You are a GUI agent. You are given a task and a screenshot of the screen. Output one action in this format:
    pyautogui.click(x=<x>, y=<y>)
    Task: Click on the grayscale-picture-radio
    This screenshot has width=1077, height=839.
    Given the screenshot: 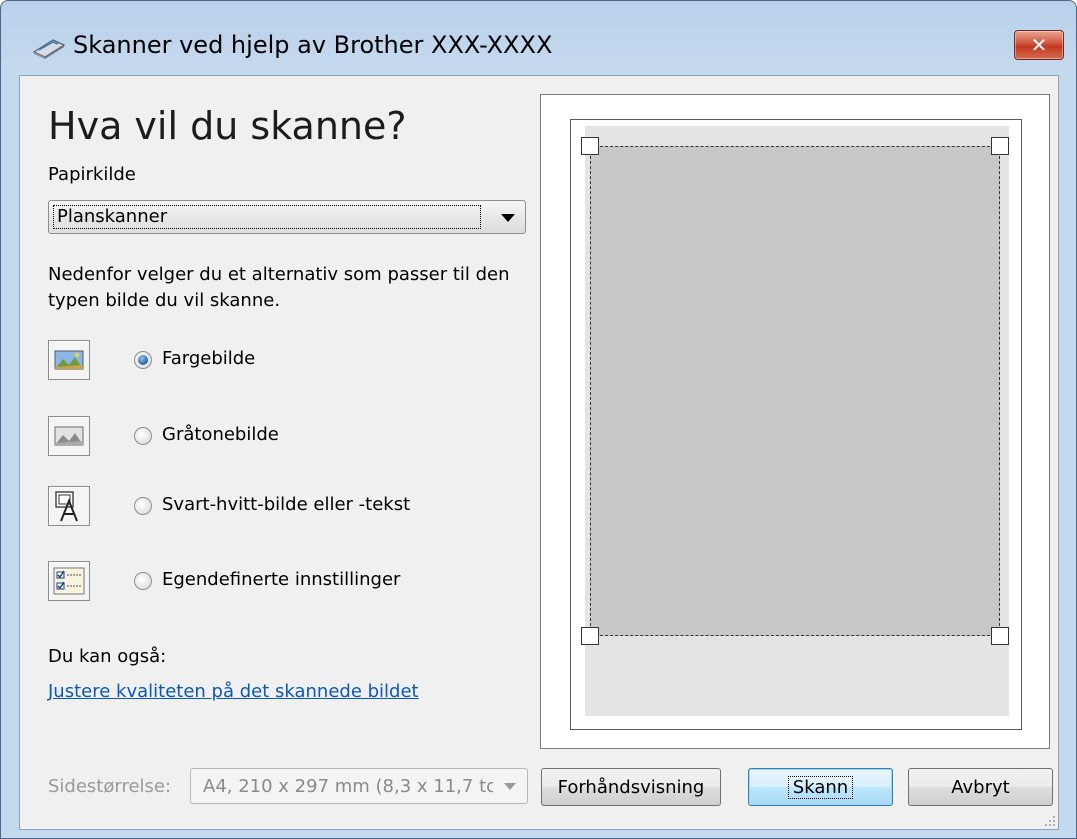 What is the action you would take?
    pyautogui.click(x=143, y=436)
    